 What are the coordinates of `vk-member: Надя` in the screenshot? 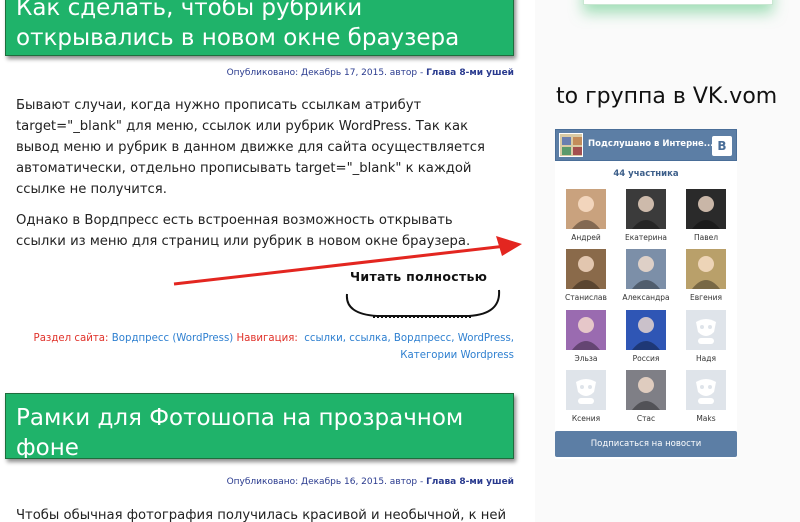 It's located at (706, 339).